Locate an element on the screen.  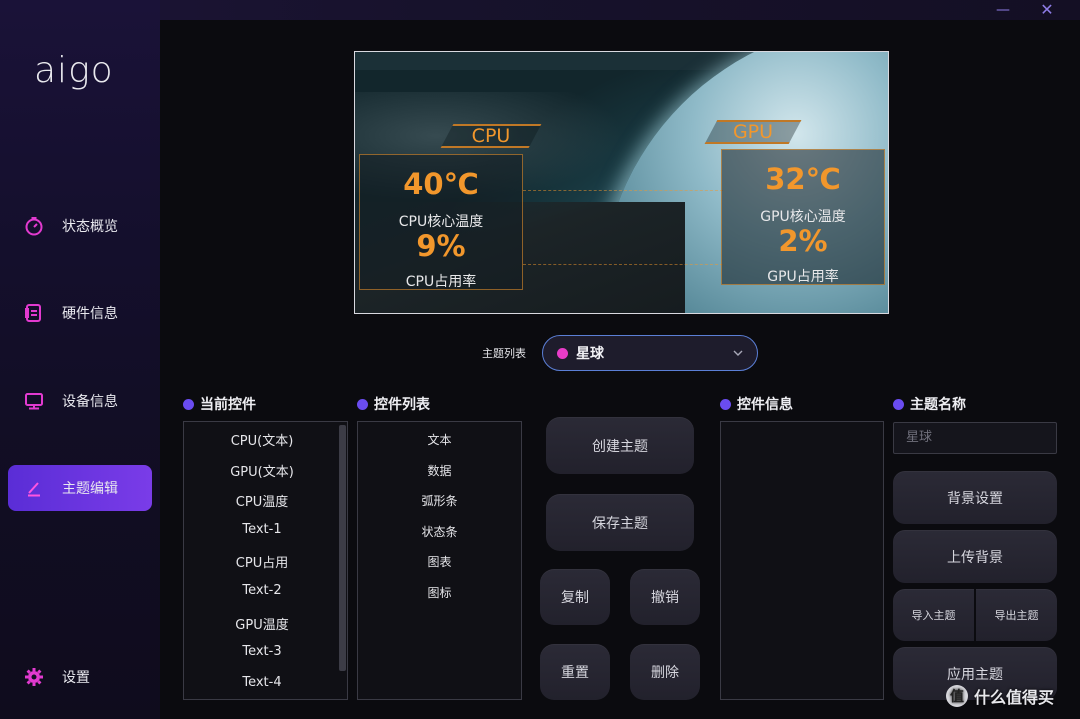
list-item: GPU温度 is located at coordinates (262, 623).